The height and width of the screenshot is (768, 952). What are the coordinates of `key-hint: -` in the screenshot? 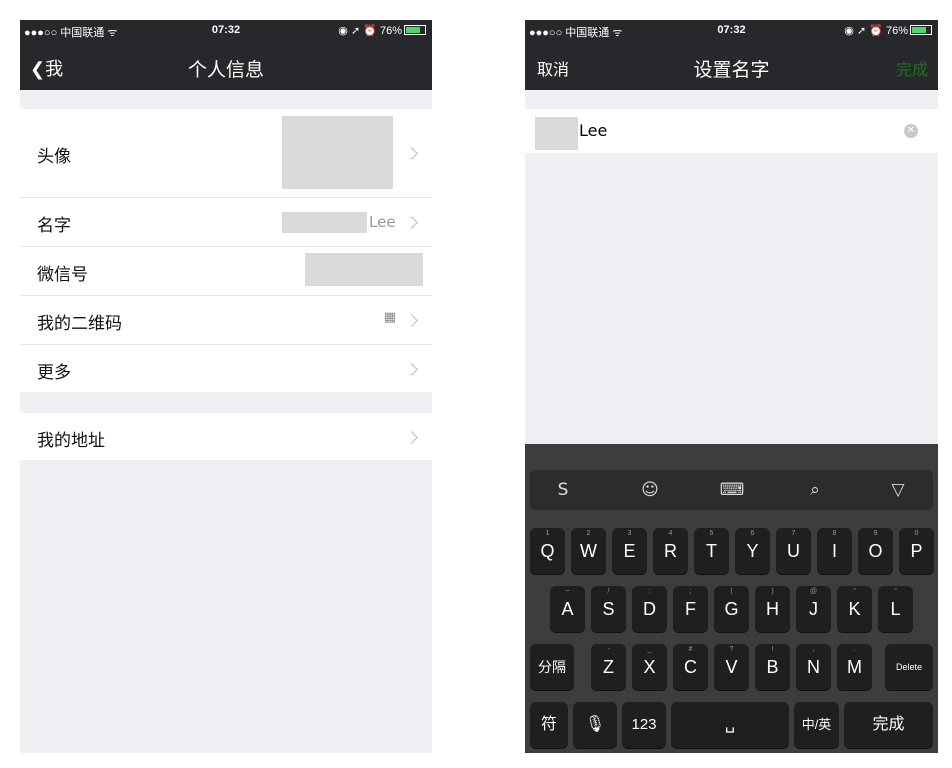 It's located at (608, 649).